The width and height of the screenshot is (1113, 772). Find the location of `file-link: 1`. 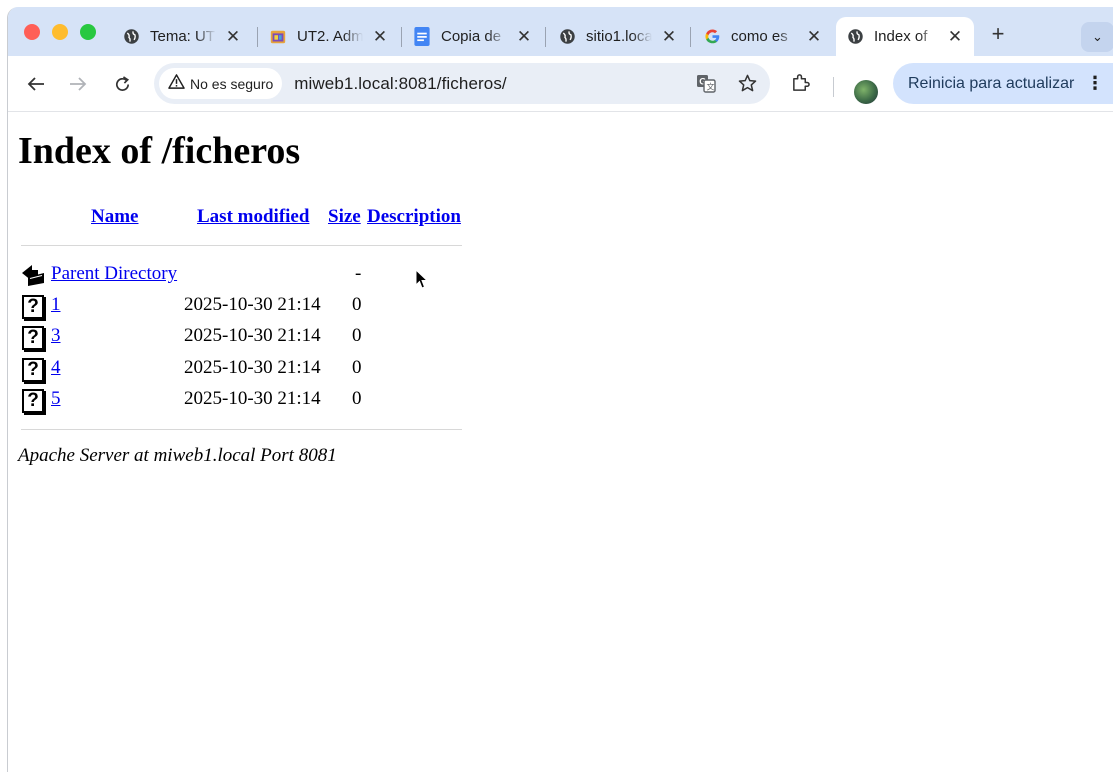

file-link: 1 is located at coordinates (56, 305).